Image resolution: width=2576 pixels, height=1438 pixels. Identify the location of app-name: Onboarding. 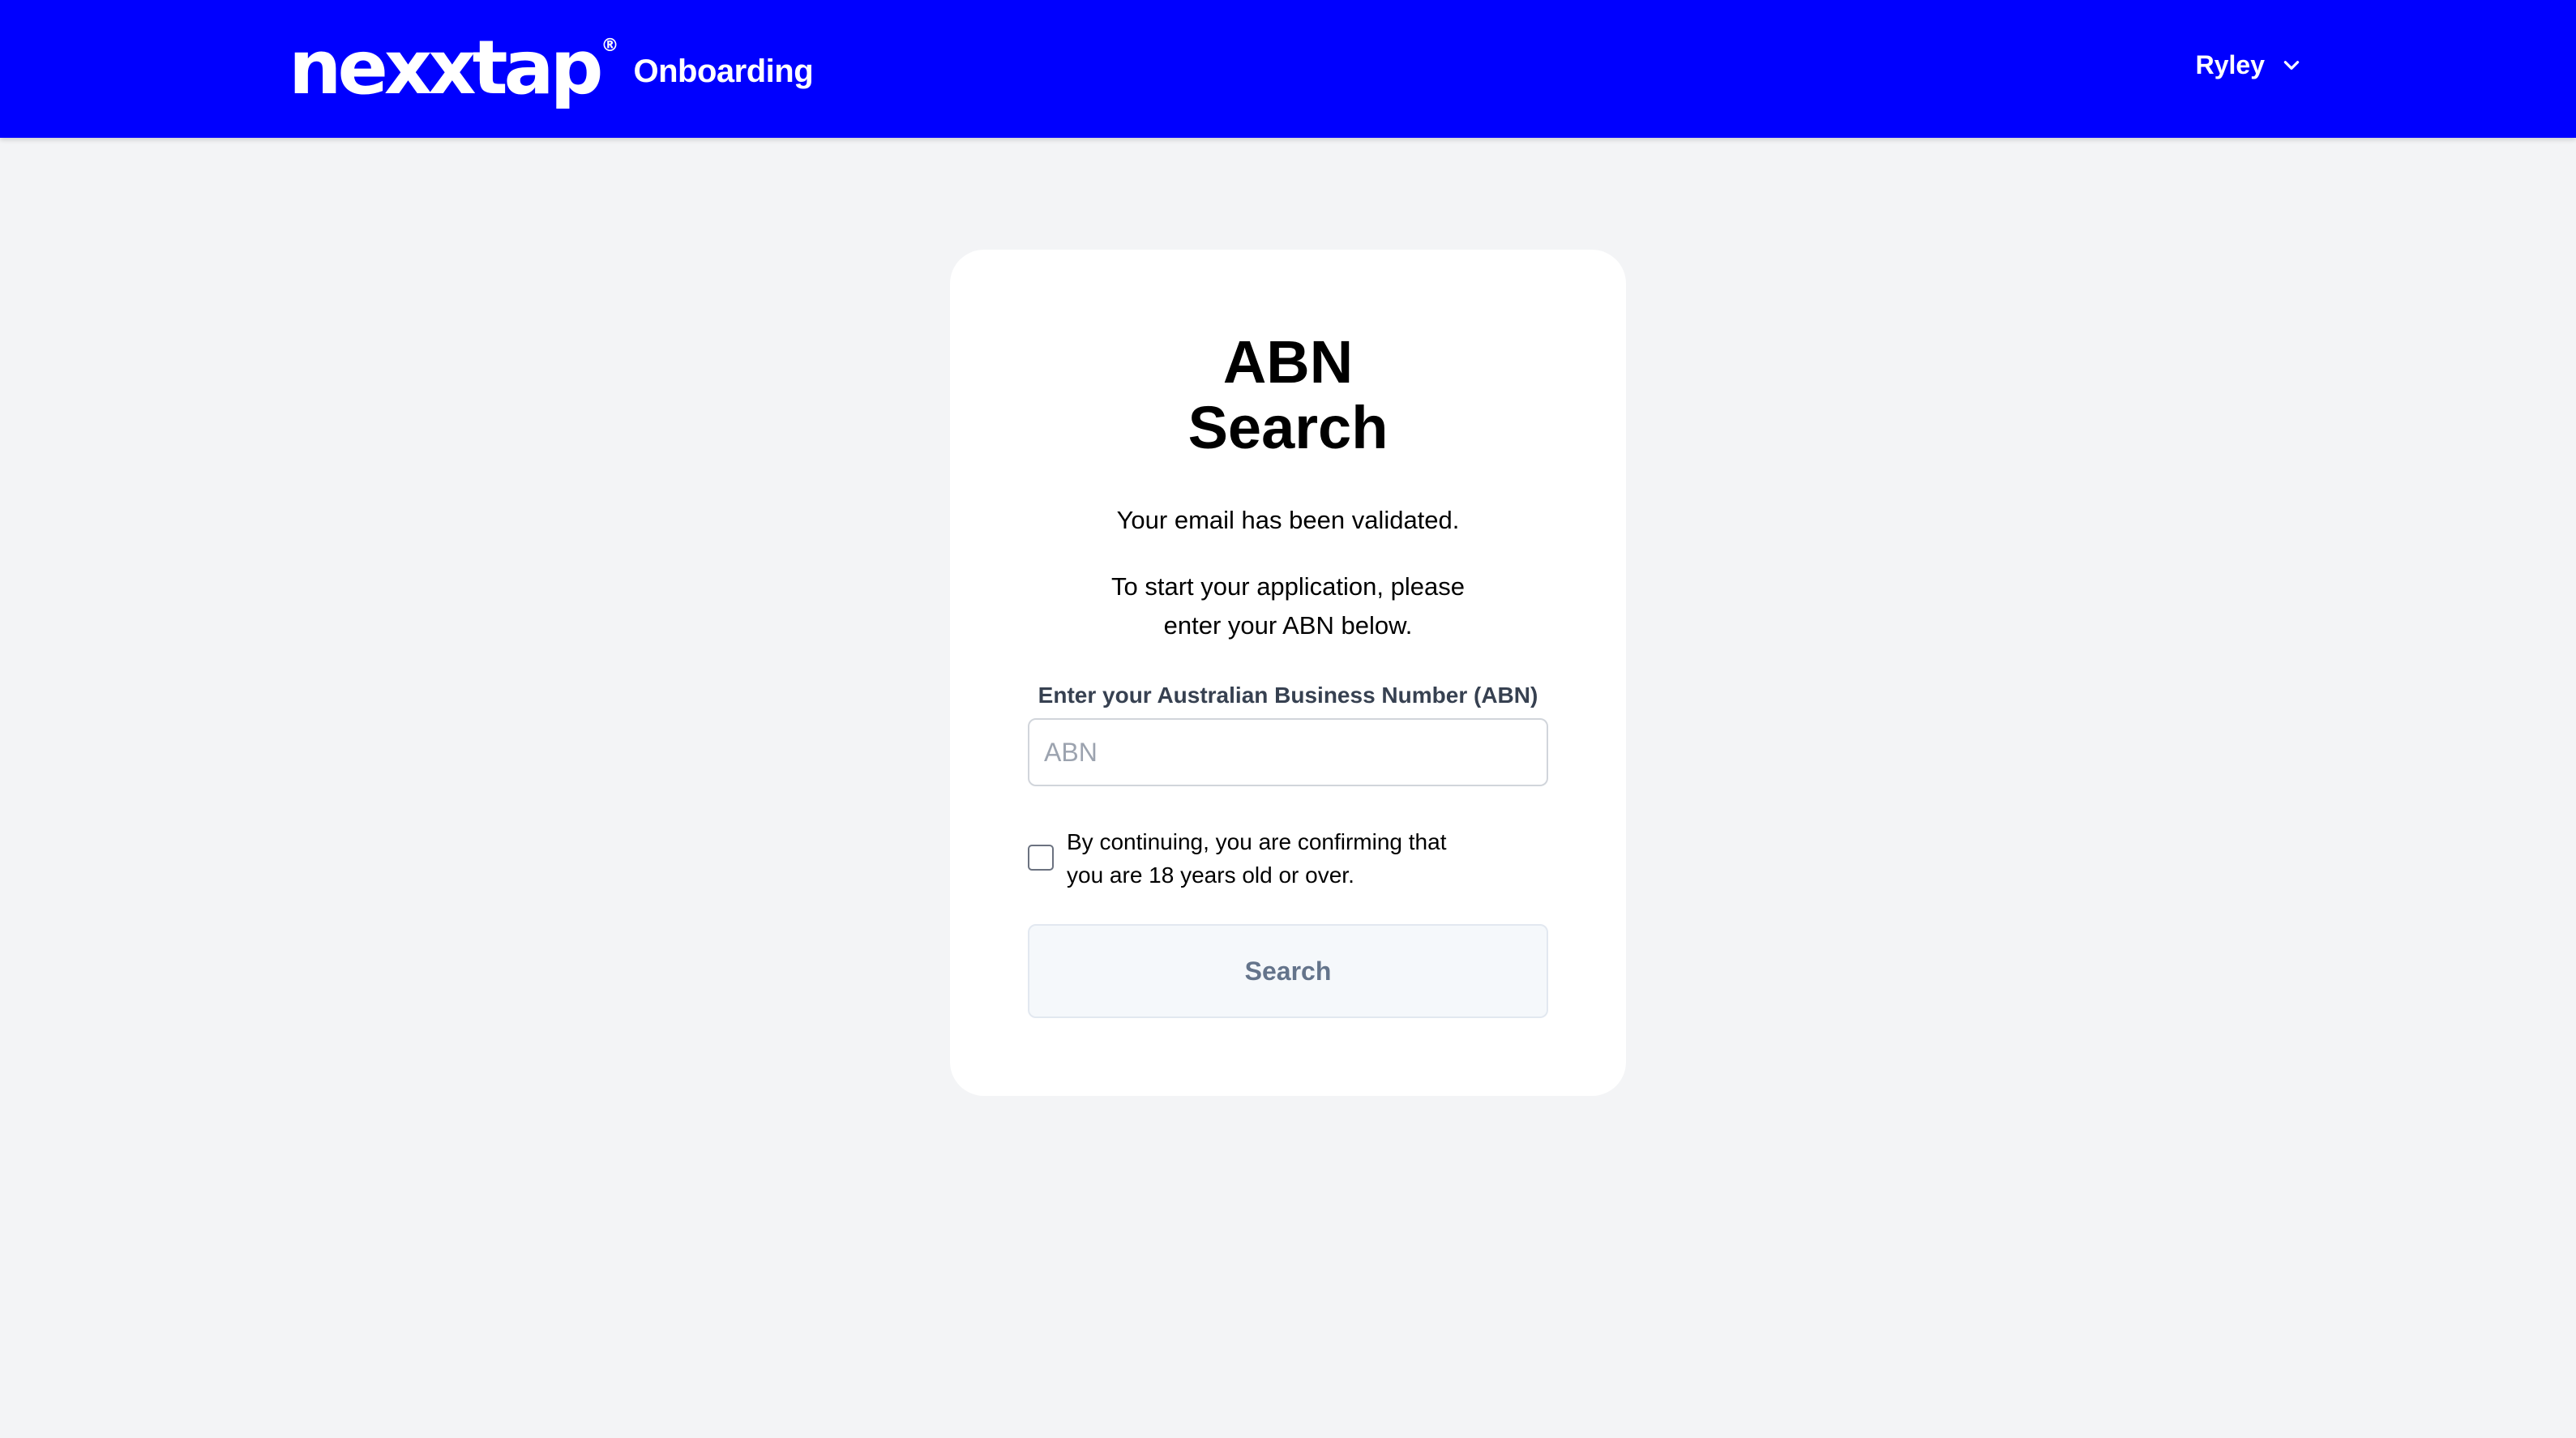
(723, 71).